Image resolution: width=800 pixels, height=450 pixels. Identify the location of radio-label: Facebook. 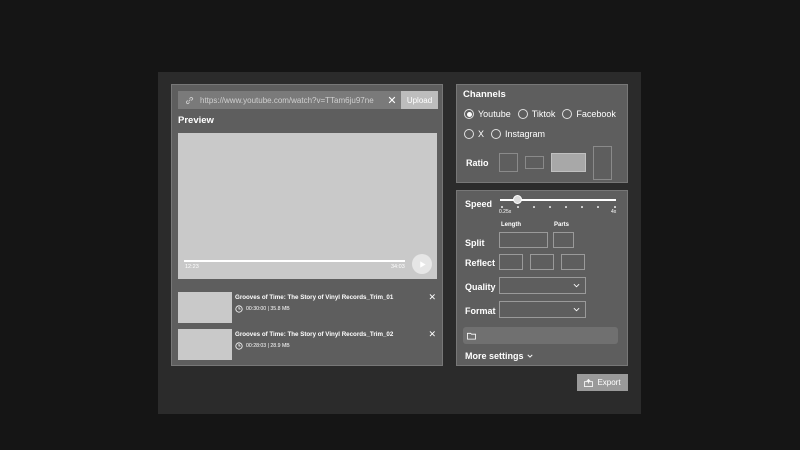
(596, 114).